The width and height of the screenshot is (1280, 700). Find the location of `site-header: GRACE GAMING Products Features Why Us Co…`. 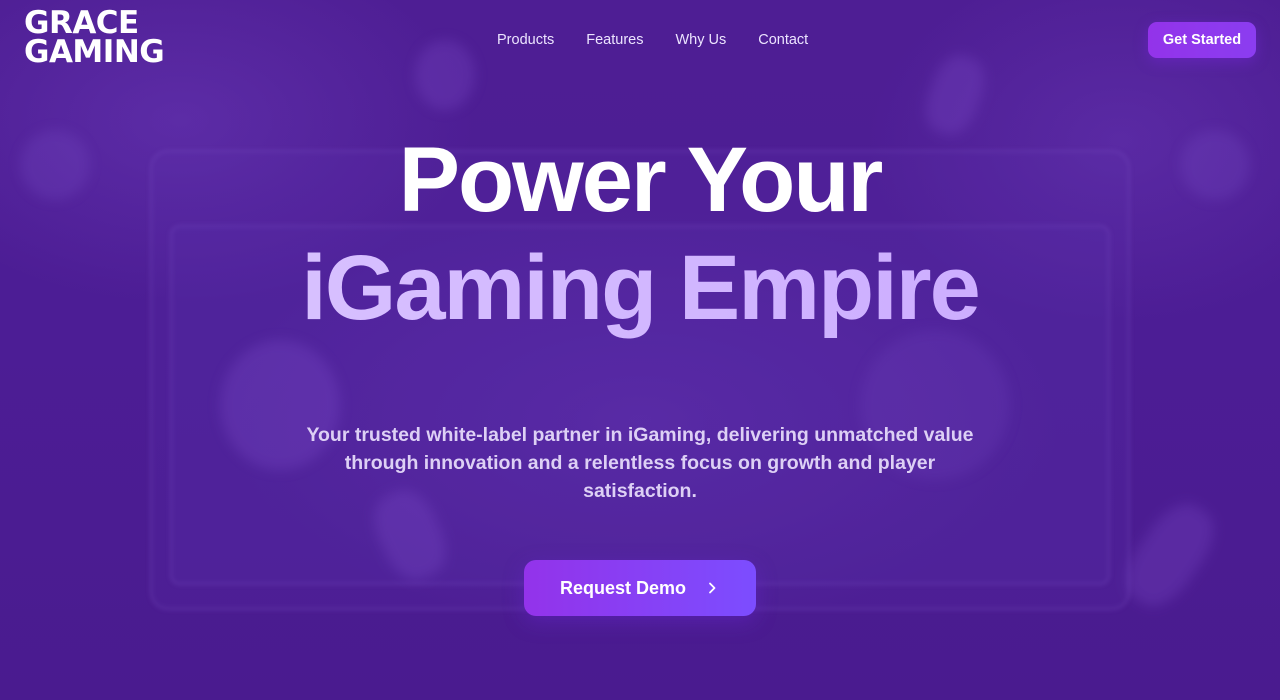

site-header: GRACE GAMING Products Features Why Us Co… is located at coordinates (640, 40).